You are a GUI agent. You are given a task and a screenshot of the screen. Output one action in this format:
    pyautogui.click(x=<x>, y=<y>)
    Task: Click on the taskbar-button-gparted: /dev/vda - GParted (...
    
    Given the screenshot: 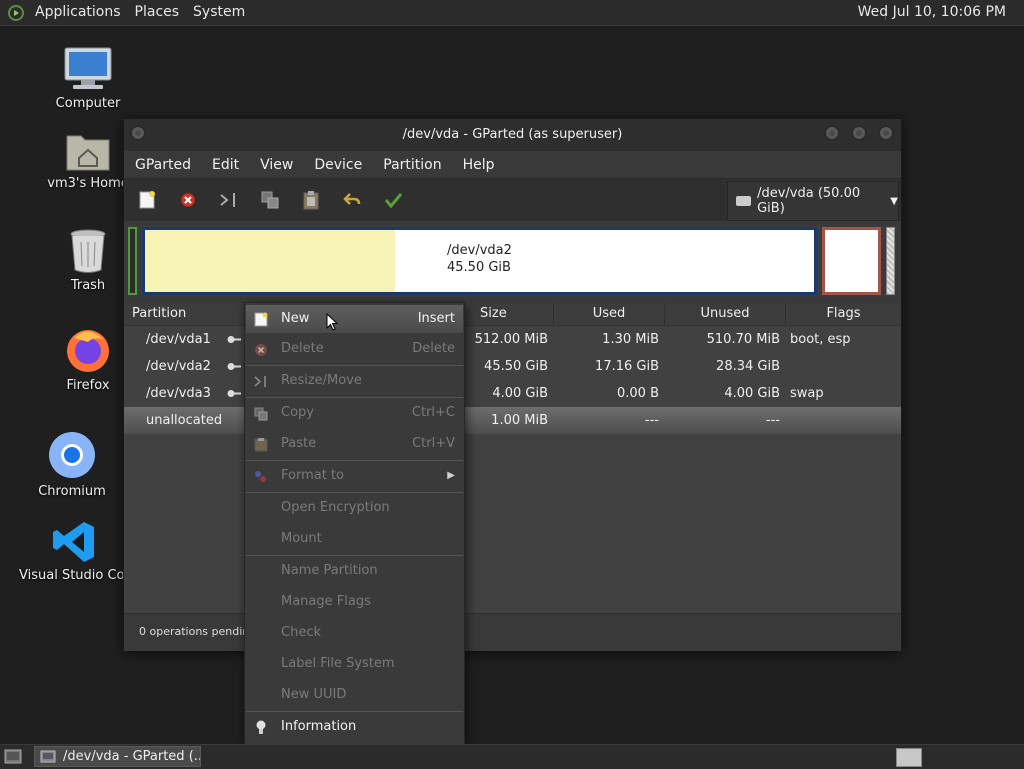 What is the action you would take?
    pyautogui.click(x=117, y=756)
    